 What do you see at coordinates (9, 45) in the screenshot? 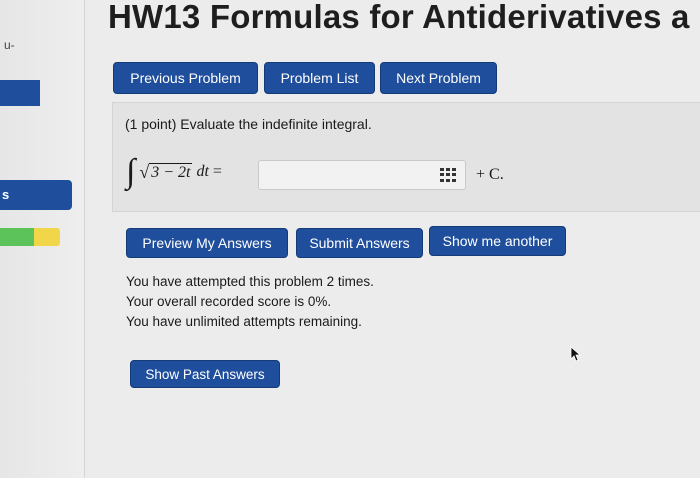
I see `sidebar-text: u-` at bounding box center [9, 45].